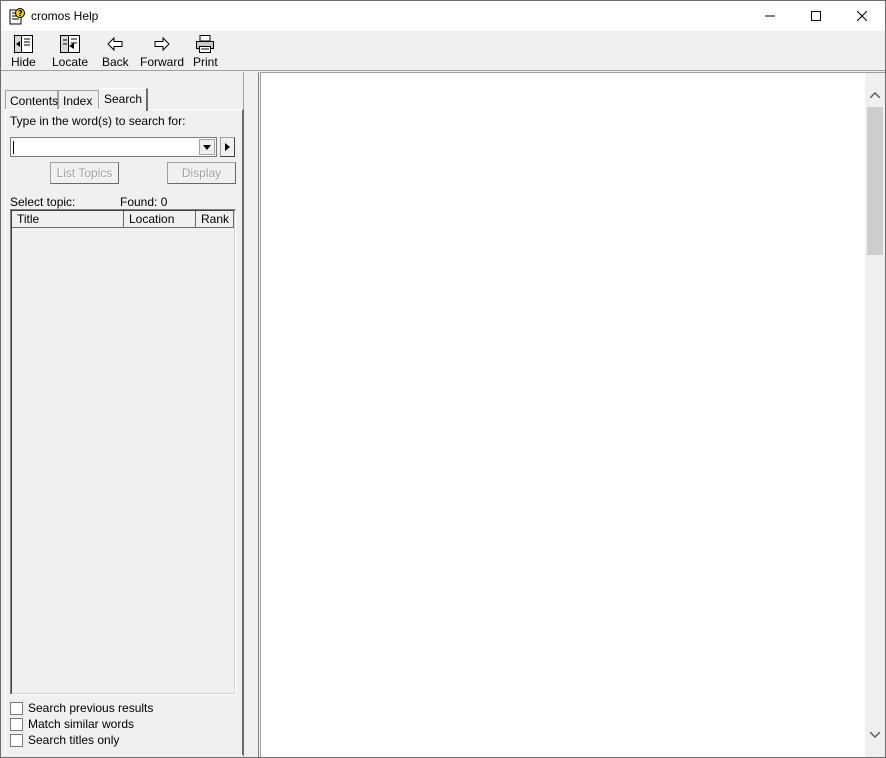 The width and height of the screenshot is (886, 758). What do you see at coordinates (875, 415) in the screenshot?
I see `vertical-scrollbar` at bounding box center [875, 415].